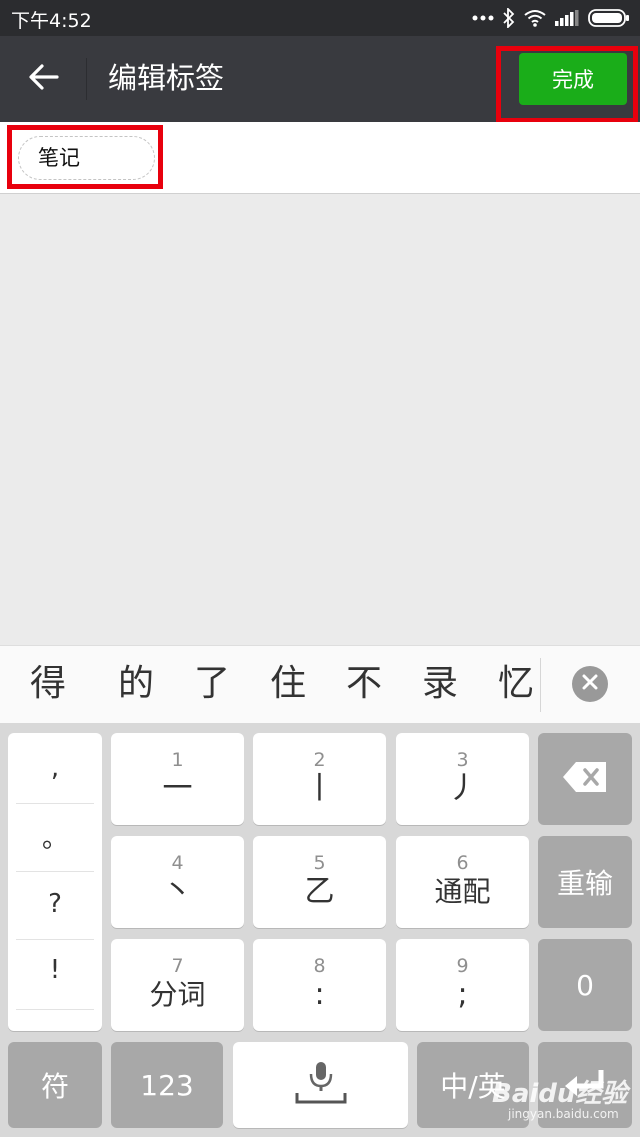  I want to click on signal-icon, so click(567, 18).